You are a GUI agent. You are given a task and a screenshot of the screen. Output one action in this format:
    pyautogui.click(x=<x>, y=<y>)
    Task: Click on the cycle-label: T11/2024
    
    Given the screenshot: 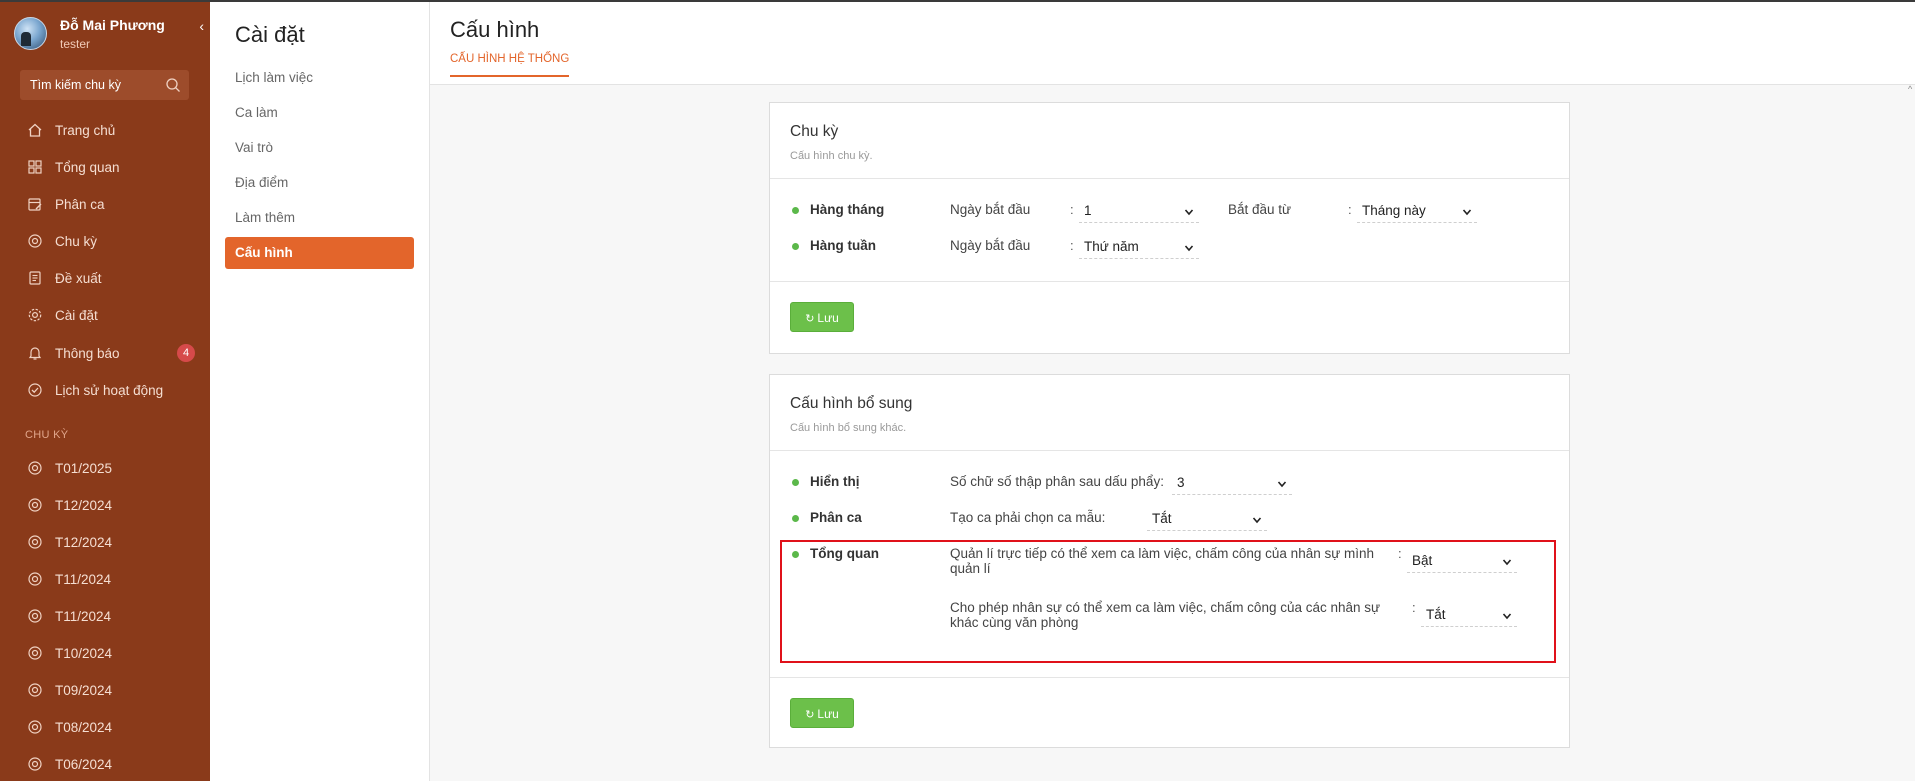 What is the action you would take?
    pyautogui.click(x=83, y=616)
    